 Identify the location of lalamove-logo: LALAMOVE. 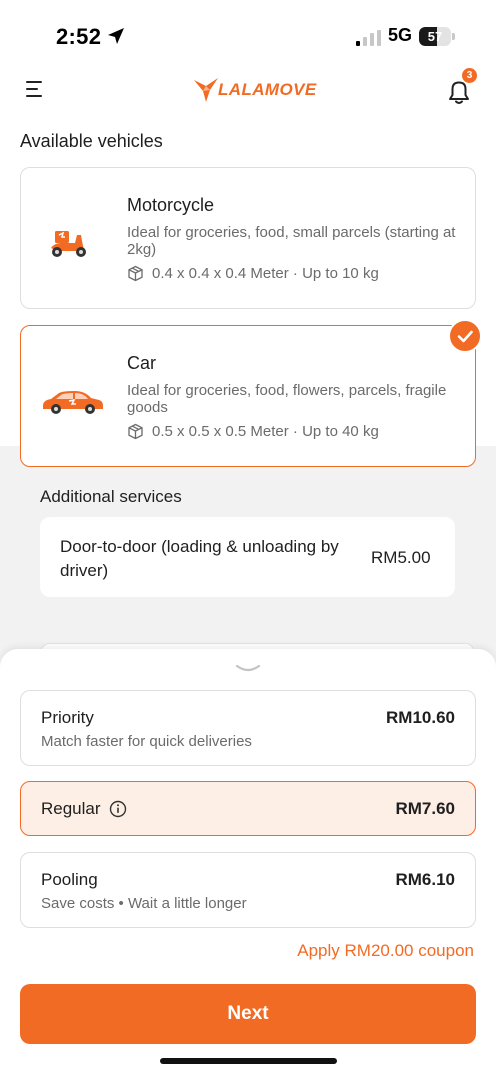
(254, 89).